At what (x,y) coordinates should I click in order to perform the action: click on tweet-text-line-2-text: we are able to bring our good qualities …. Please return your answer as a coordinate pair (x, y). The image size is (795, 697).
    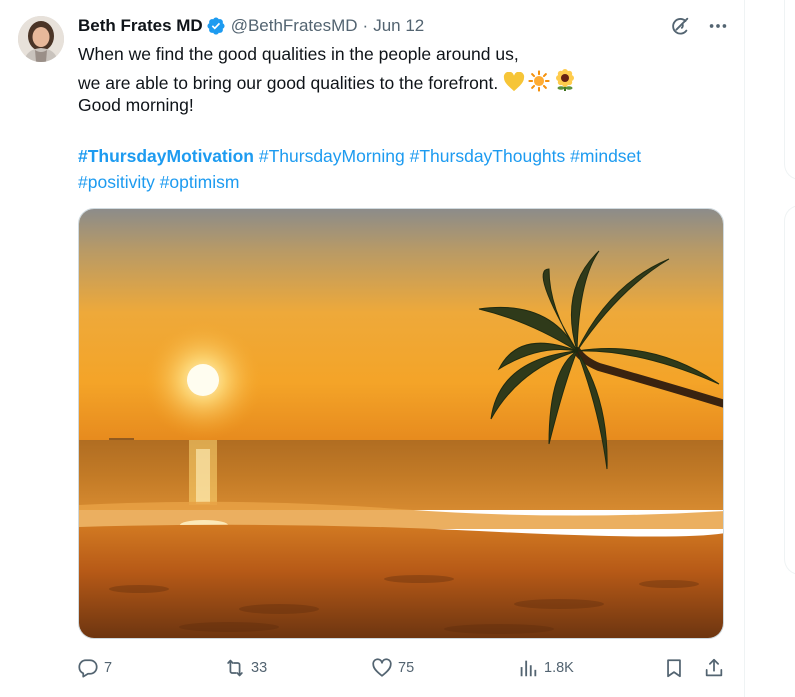
    Looking at the image, I should click on (288, 82).